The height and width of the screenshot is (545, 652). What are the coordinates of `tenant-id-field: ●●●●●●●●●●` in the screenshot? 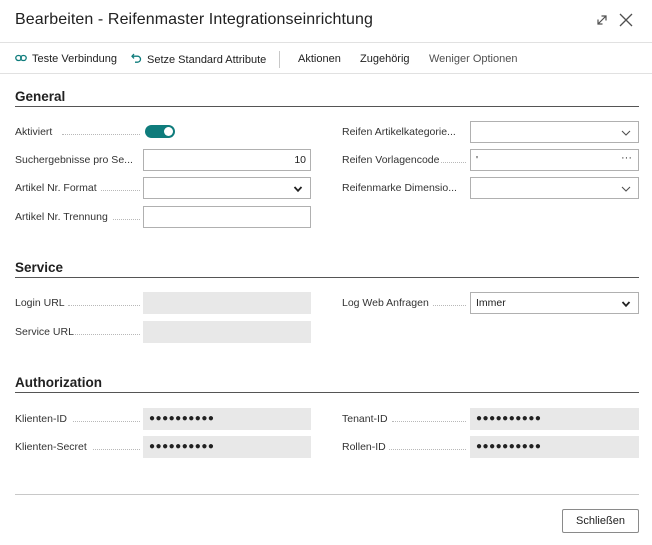 It's located at (554, 419).